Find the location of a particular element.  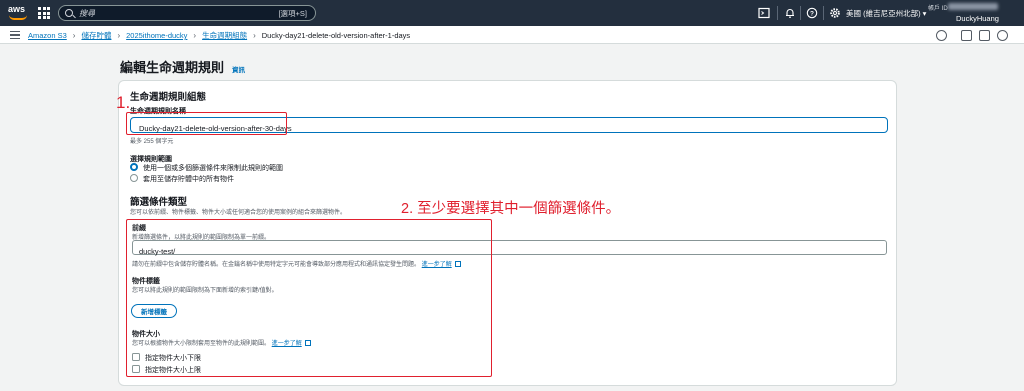

page-title: 編輯生命週期規則 is located at coordinates (172, 67).